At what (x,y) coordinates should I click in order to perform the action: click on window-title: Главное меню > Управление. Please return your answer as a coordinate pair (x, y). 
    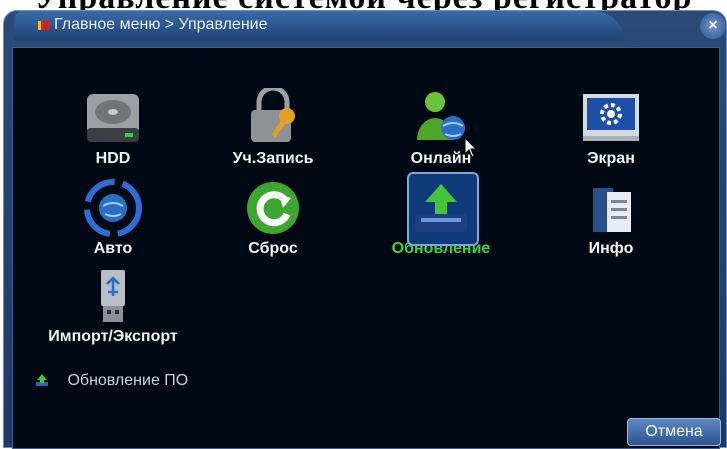
    Looking at the image, I should click on (161, 24).